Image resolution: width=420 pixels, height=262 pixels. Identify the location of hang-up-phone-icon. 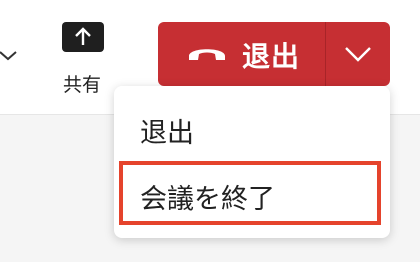
(207, 54).